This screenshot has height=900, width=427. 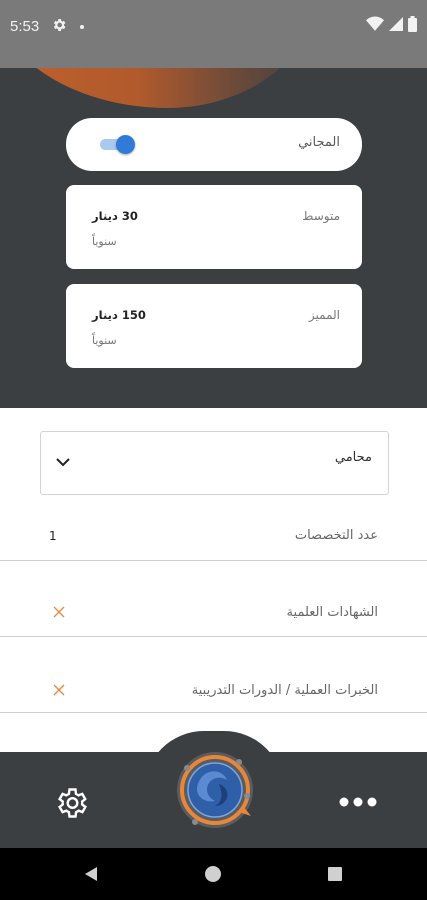 What do you see at coordinates (214, 463) in the screenshot?
I see `profession-select: محامي` at bounding box center [214, 463].